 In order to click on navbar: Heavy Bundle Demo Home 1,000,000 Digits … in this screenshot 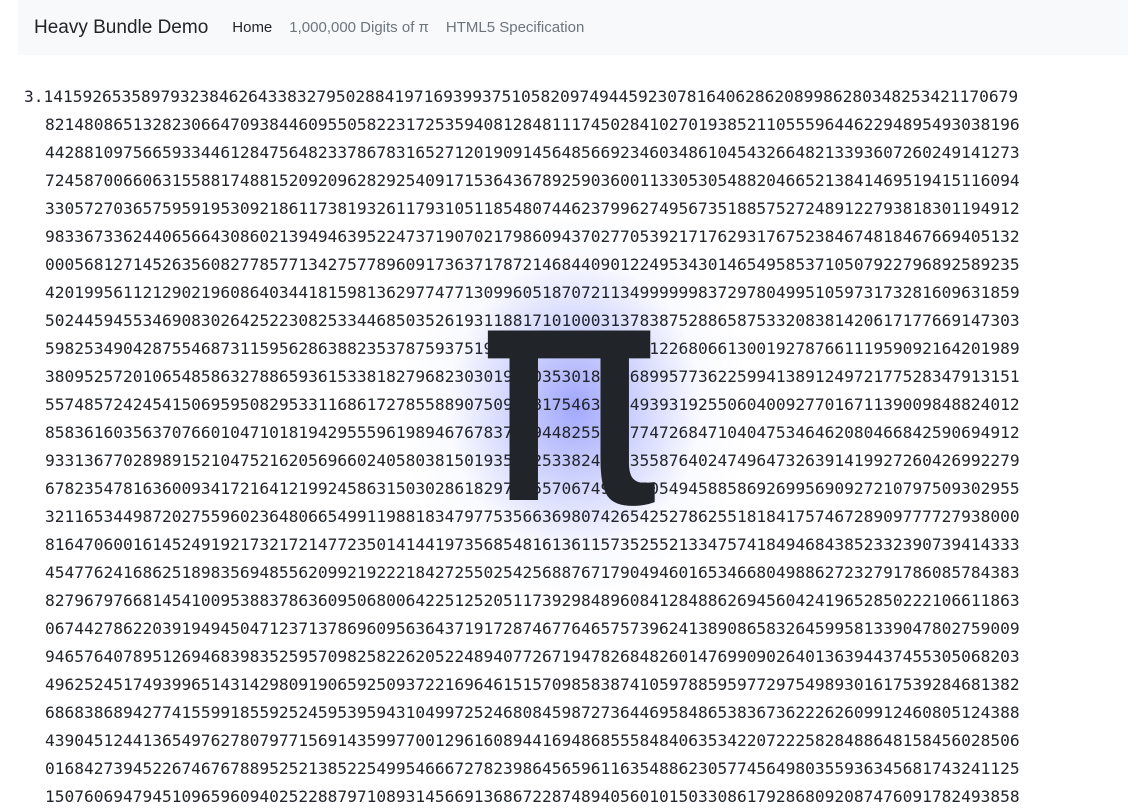, I will do `click(573, 27)`.